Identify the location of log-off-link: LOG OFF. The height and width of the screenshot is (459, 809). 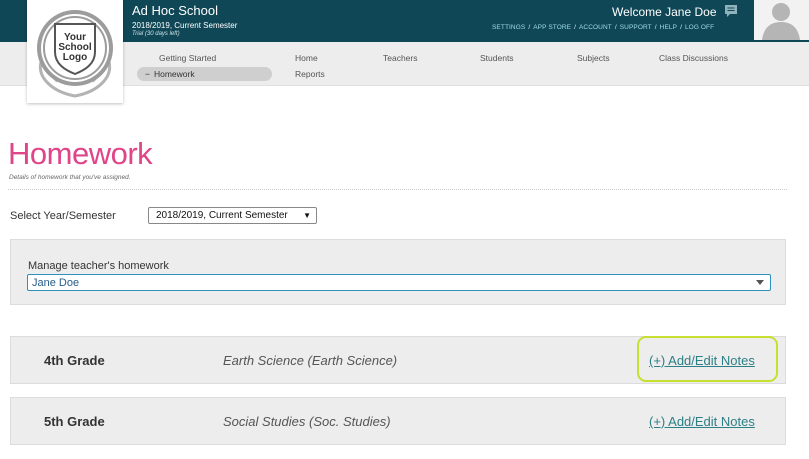
(699, 27).